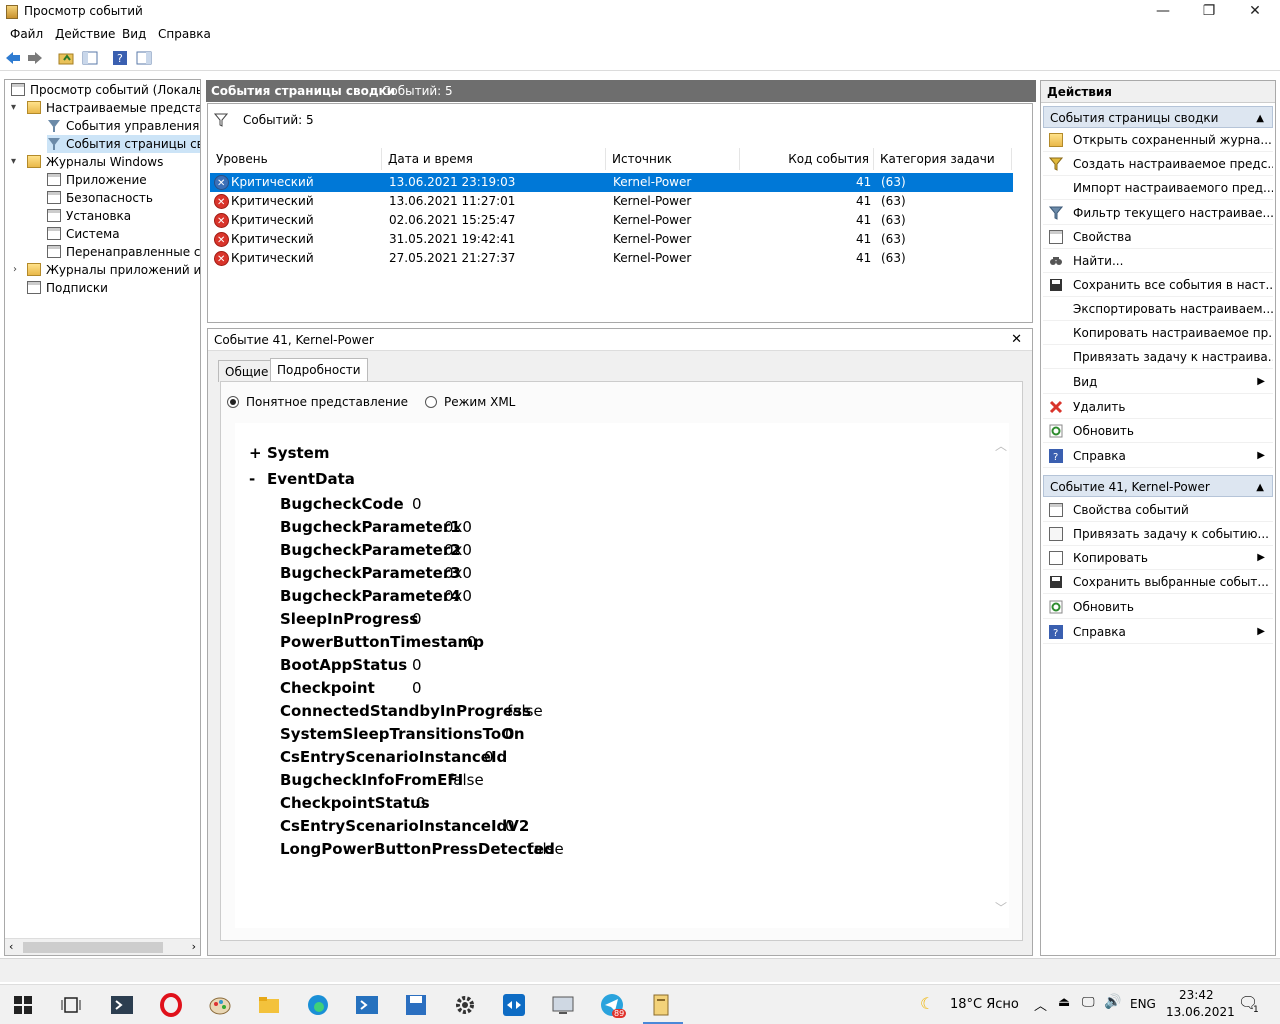  What do you see at coordinates (134, 34) in the screenshot?
I see `menu-view: Вид` at bounding box center [134, 34].